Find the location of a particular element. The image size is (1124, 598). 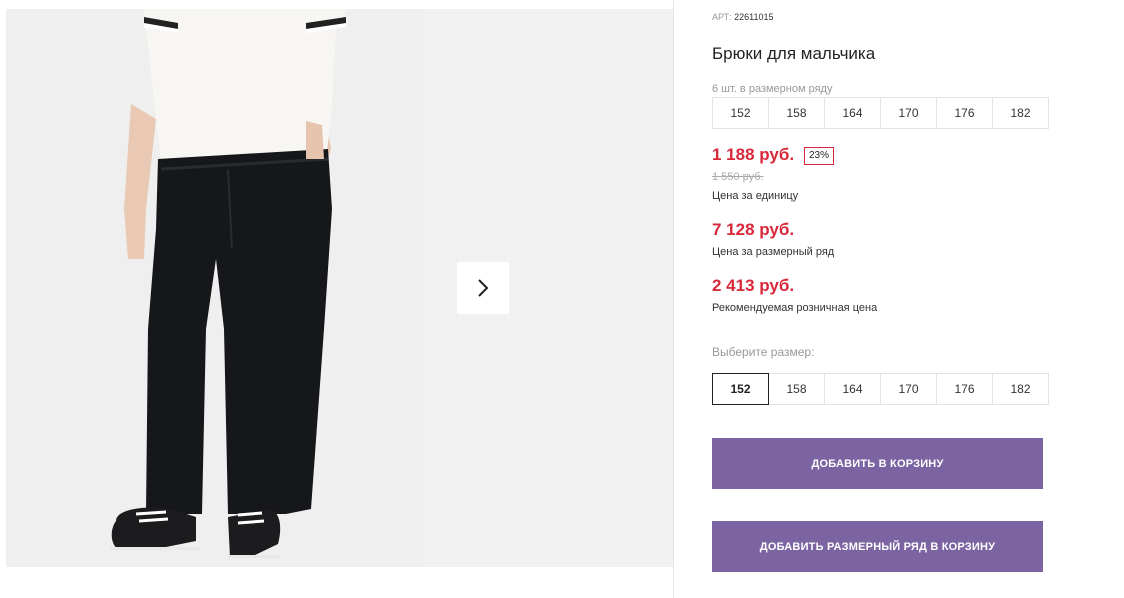

choose-size-label: Выберите размер: is located at coordinates (763, 352).